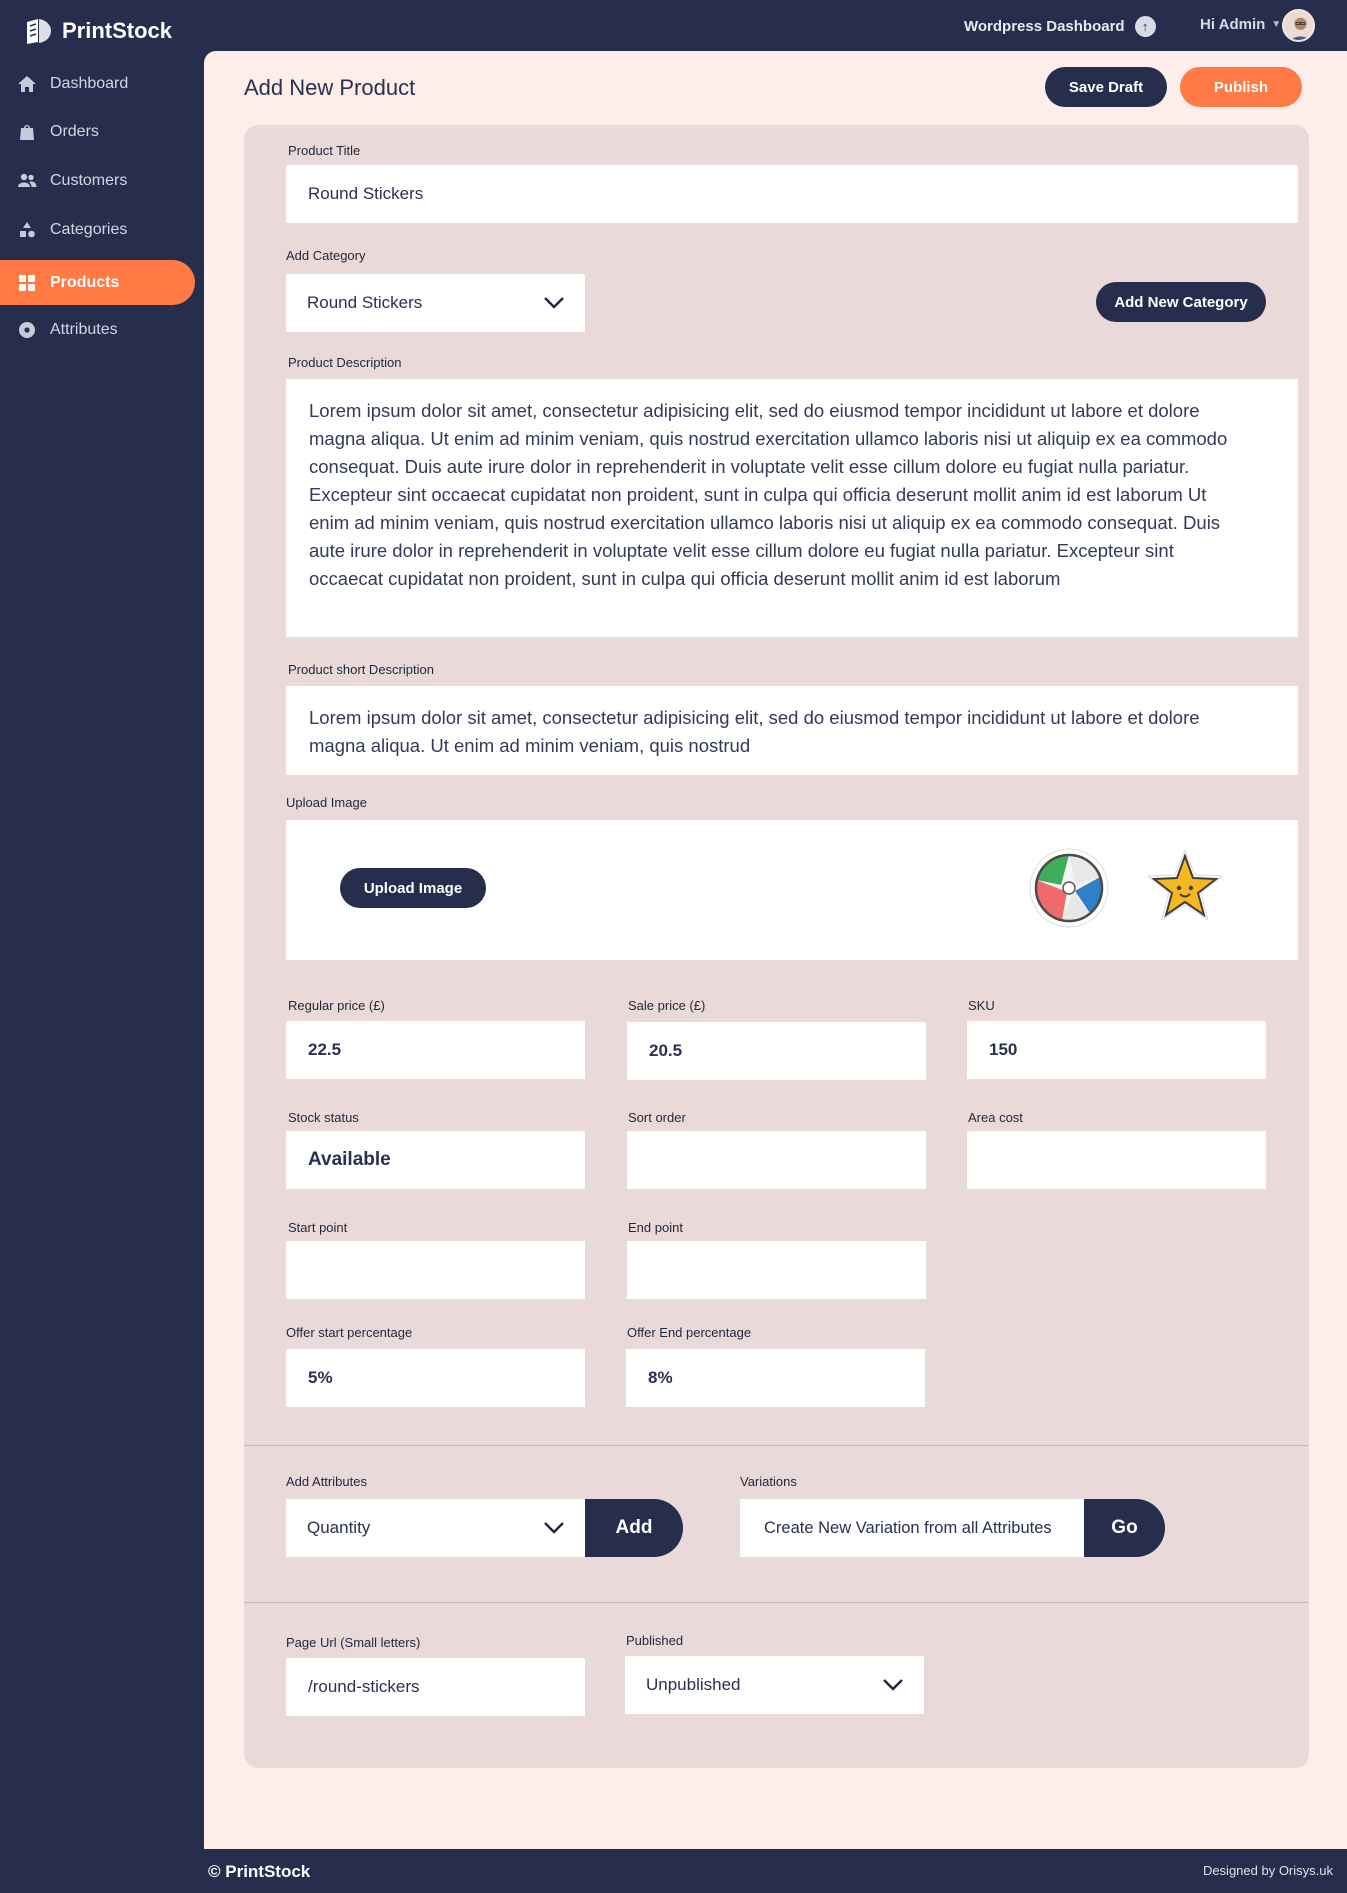 Image resolution: width=1347 pixels, height=1893 pixels. Describe the element at coordinates (27, 229) in the screenshot. I see `shapes-icon` at that location.